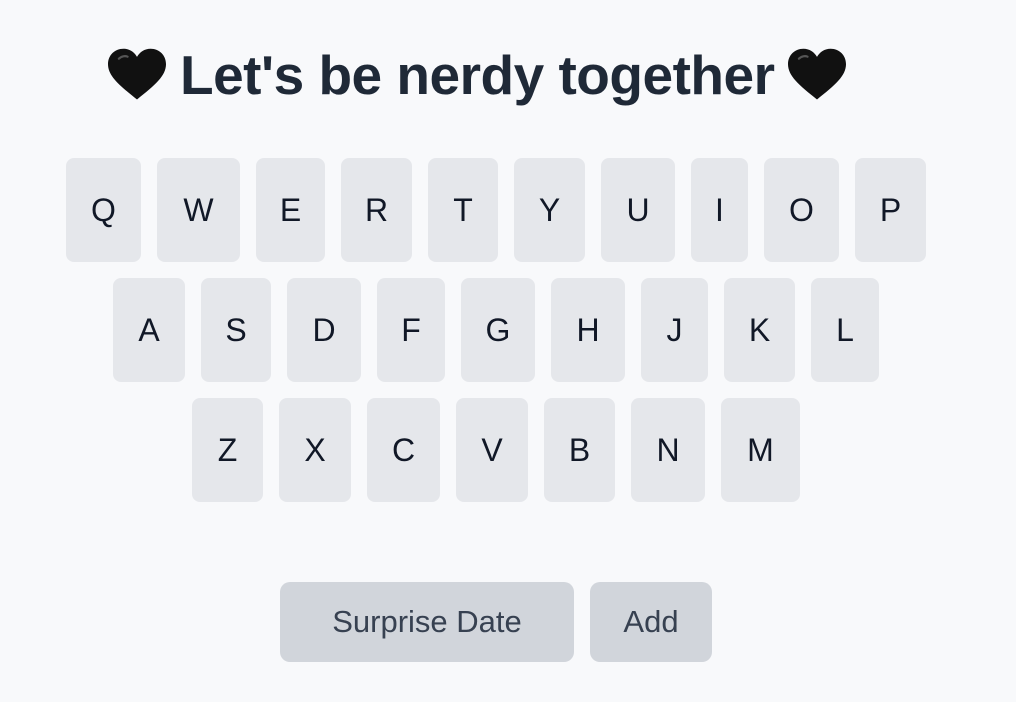 The height and width of the screenshot is (702, 1016). I want to click on add-button: Add, so click(651, 622).